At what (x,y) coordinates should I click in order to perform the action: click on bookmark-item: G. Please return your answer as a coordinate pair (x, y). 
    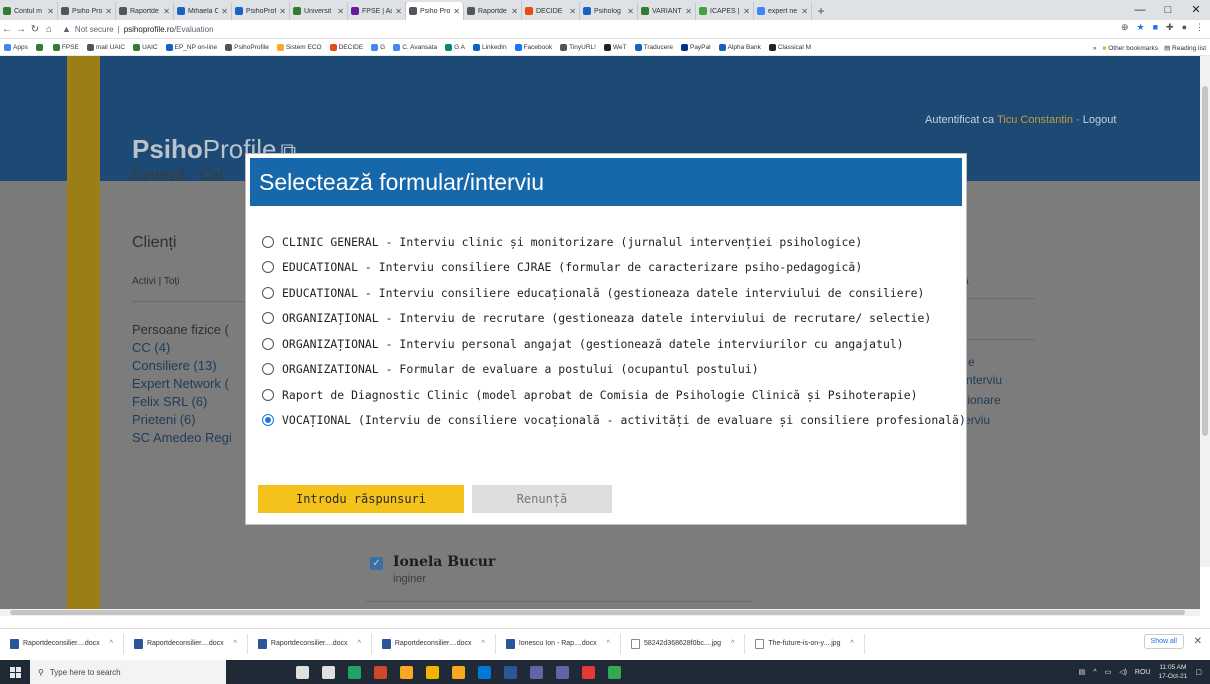
    Looking at the image, I should click on (378, 47).